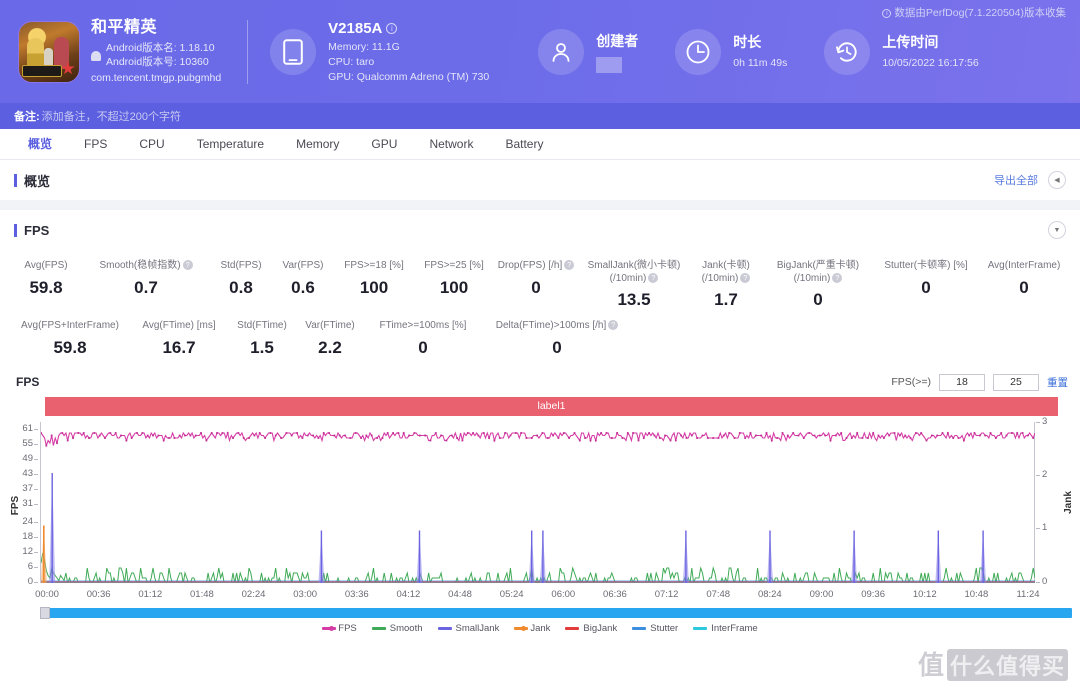  Describe the element at coordinates (351, 61) in the screenshot. I see `device-cpu: CPU: taro` at that location.